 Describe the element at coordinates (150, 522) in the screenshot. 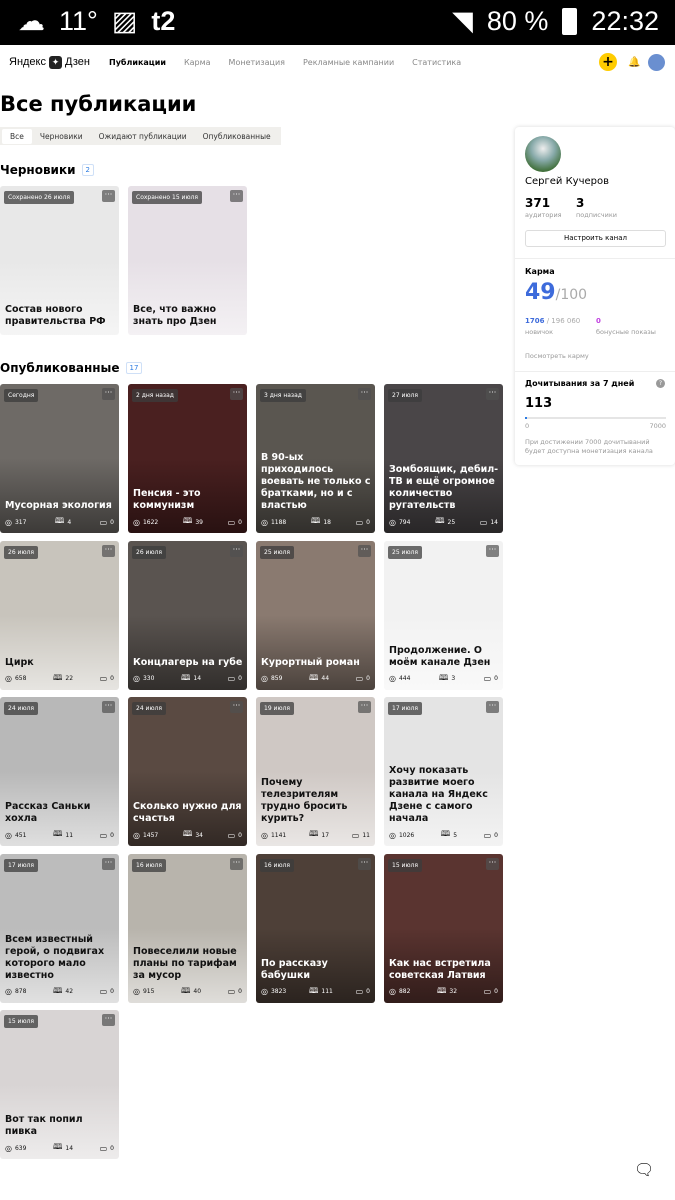

I see `views-count: 1622` at that location.